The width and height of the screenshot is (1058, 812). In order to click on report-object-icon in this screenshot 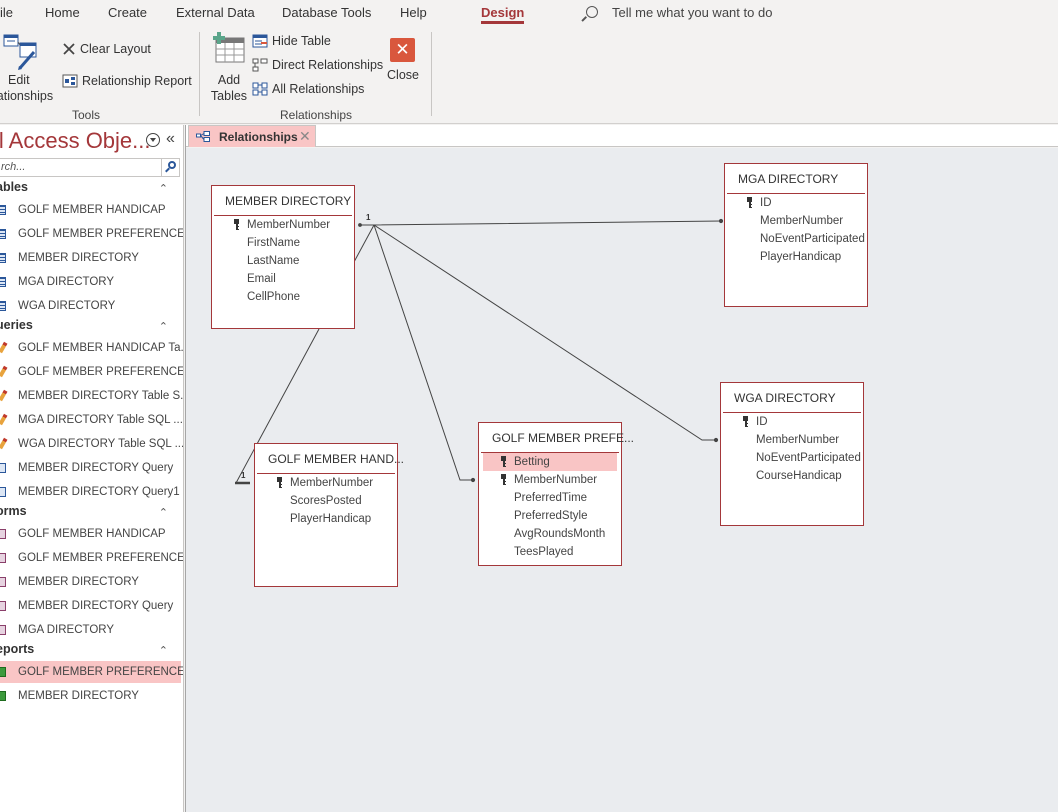, I will do `click(3, 696)`.